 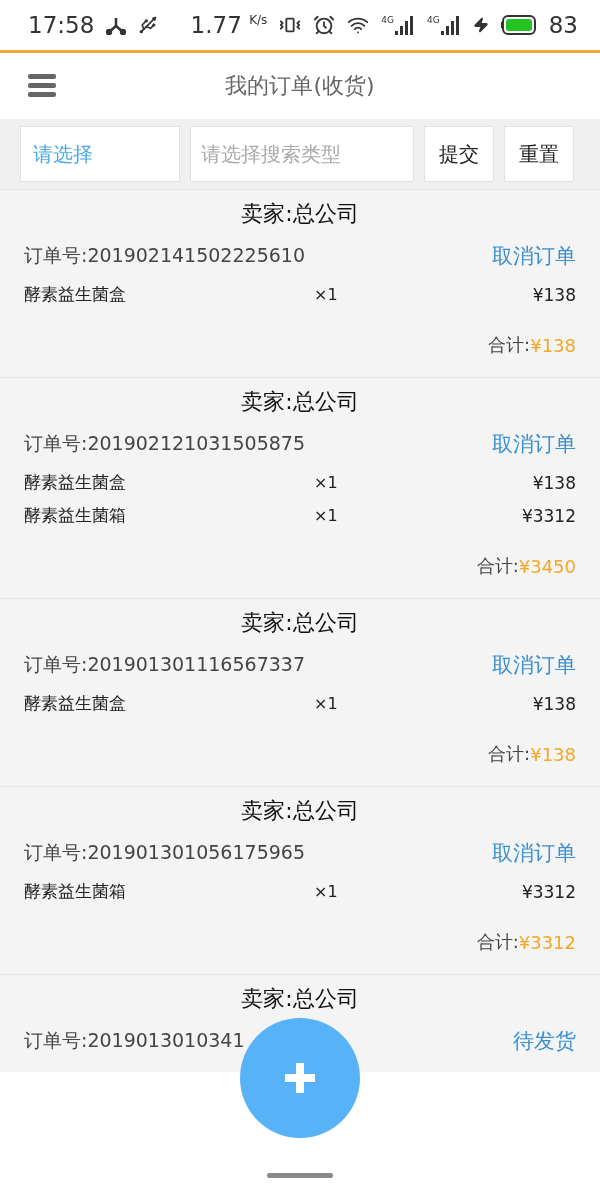 I want to click on total-amount: ¥3312, so click(x=547, y=942).